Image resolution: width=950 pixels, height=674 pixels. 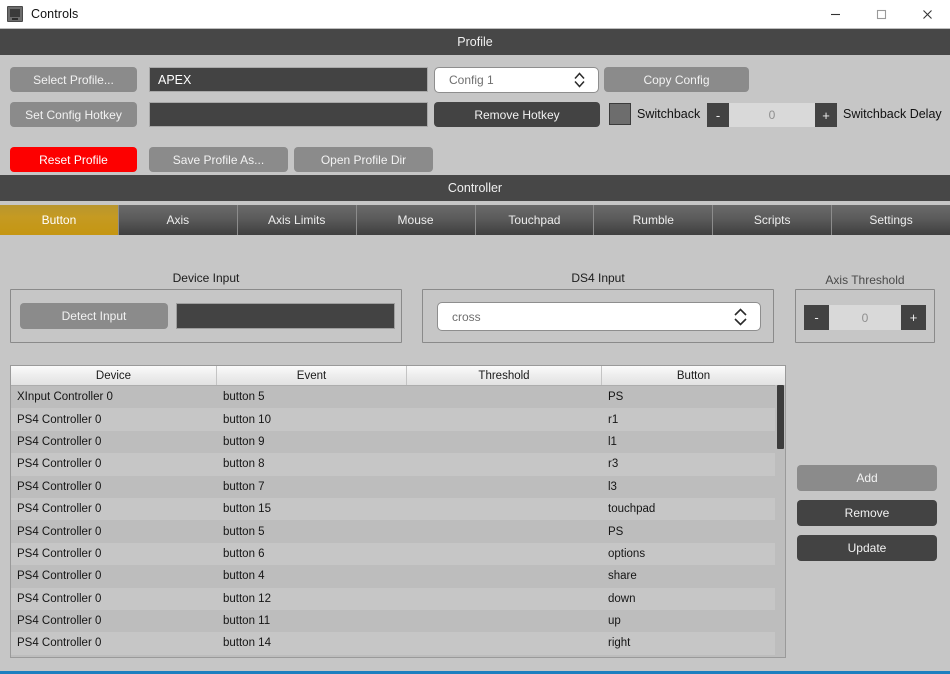 I want to click on tab-rumble: Rumble, so click(x=654, y=220).